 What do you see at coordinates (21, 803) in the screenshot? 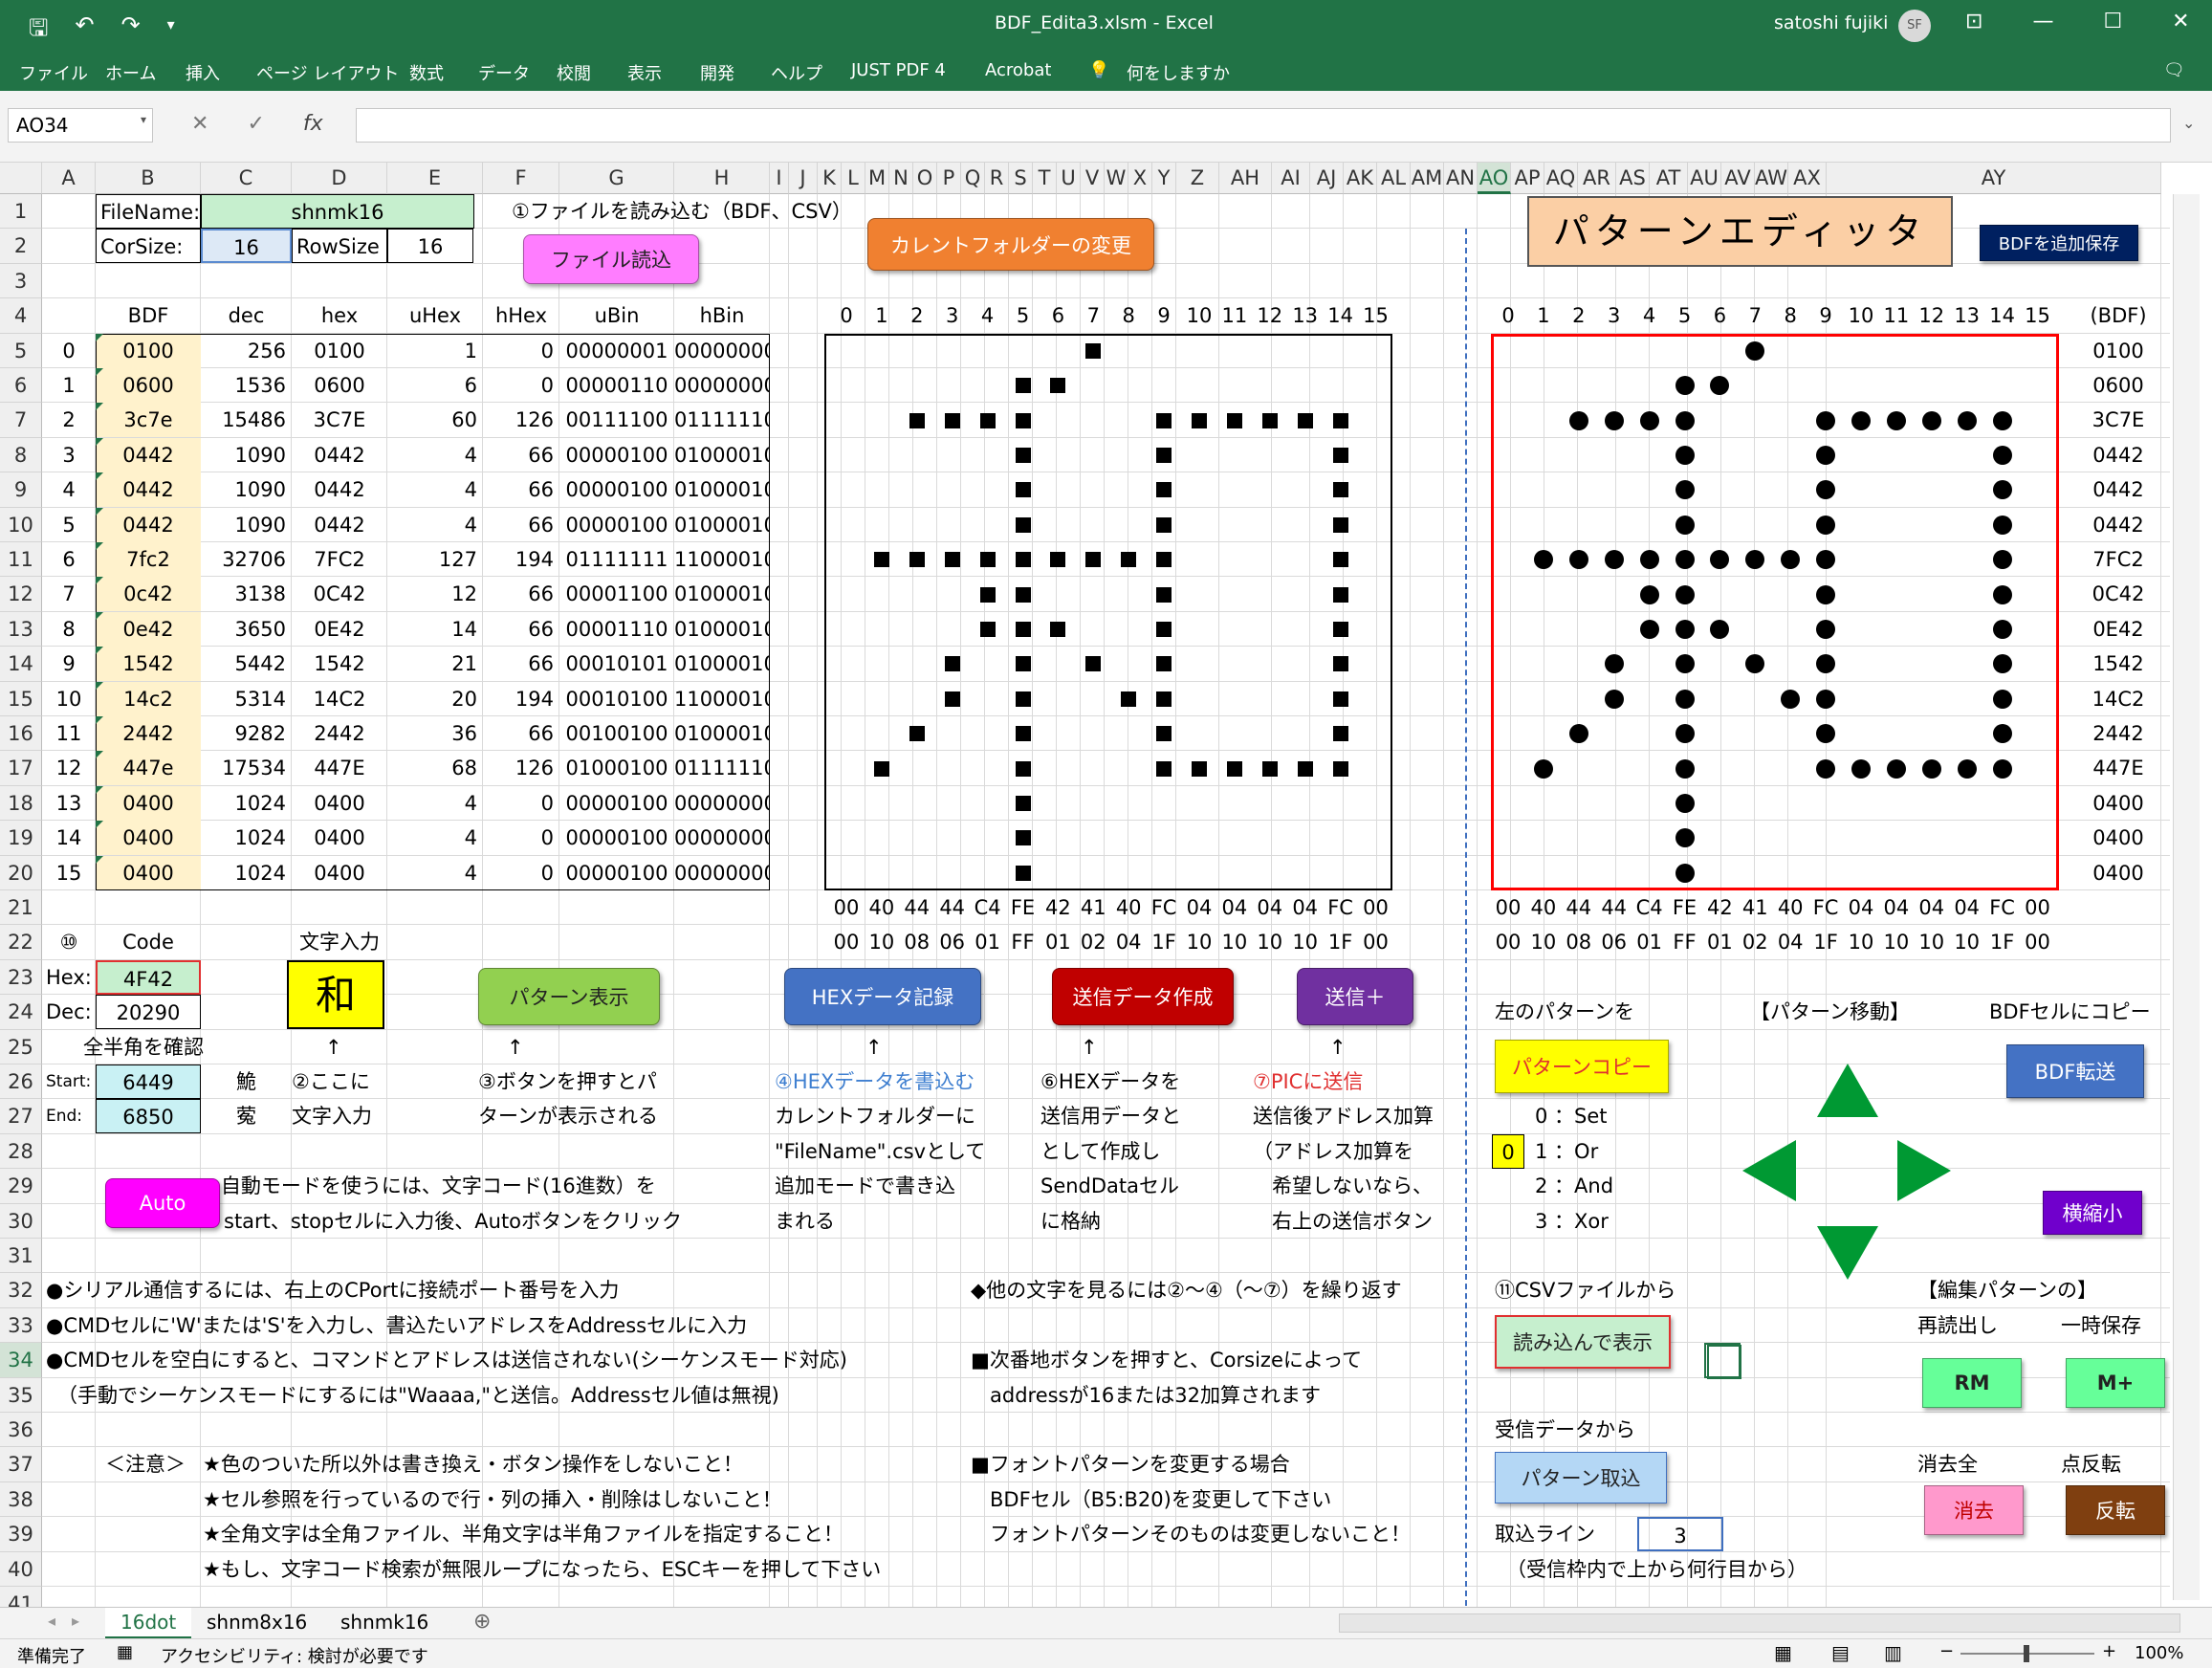
I see `row-header: 18` at bounding box center [21, 803].